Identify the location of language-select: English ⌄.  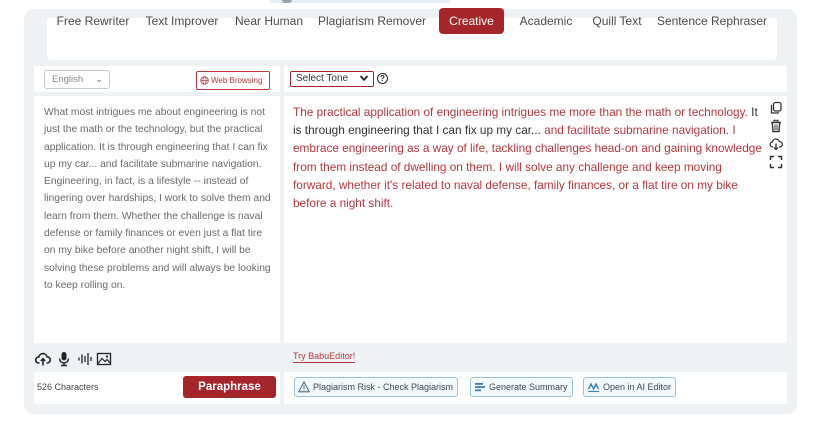
(77, 79).